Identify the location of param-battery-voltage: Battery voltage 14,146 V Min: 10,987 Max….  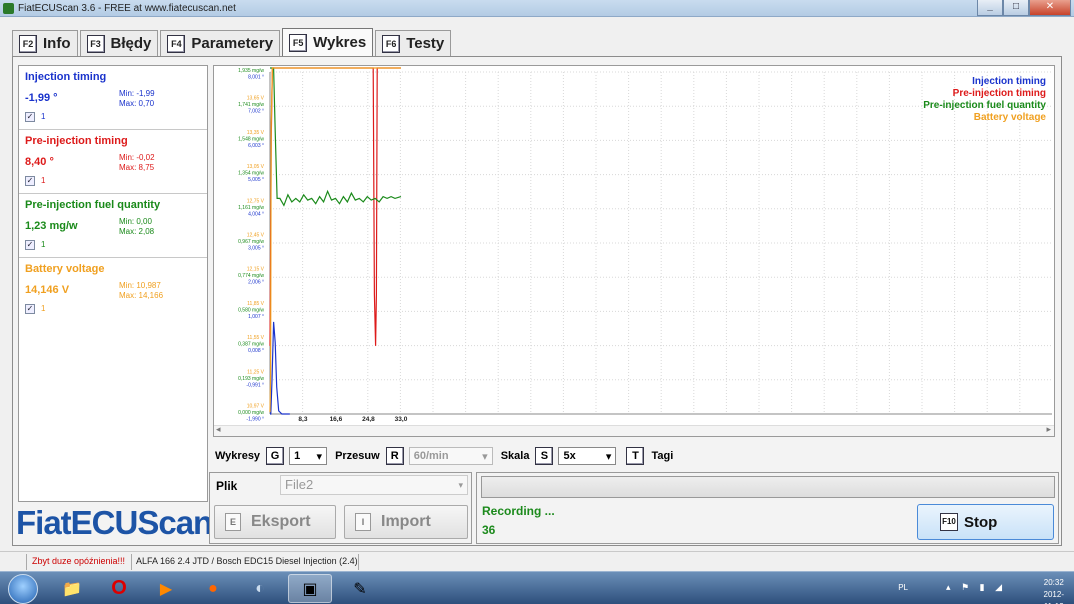
(113, 290).